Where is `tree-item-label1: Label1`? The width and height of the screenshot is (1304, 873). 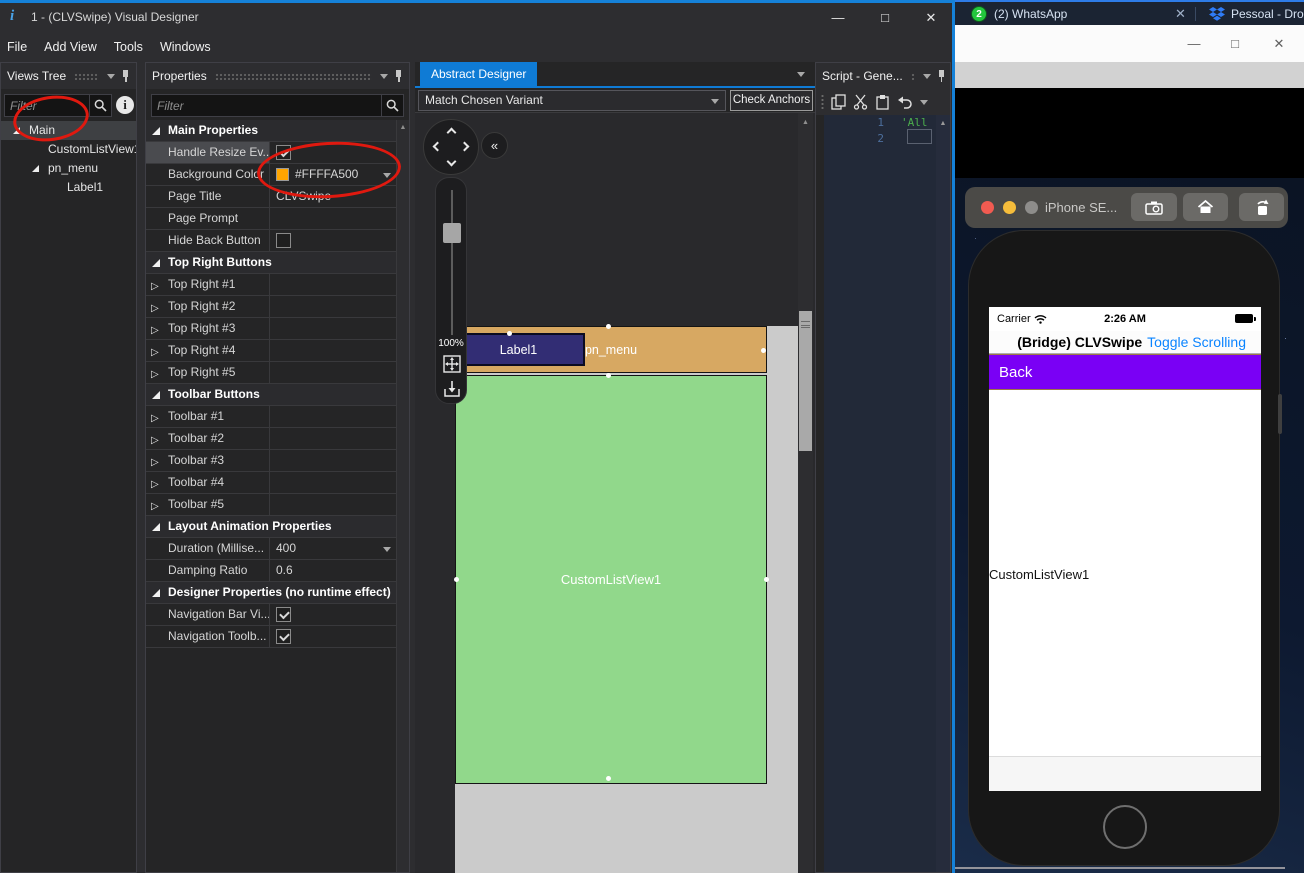 tree-item-label1: Label1 is located at coordinates (68, 187).